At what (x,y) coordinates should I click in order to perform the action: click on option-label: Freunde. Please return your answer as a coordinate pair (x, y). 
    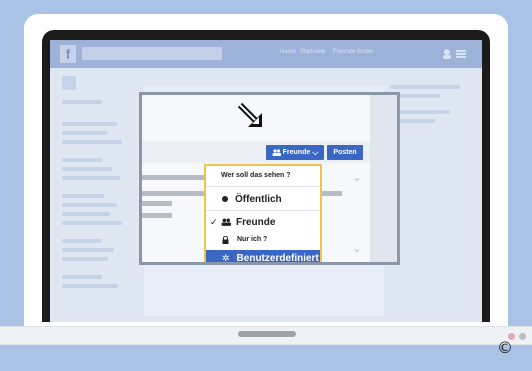
    Looking at the image, I should click on (256, 222).